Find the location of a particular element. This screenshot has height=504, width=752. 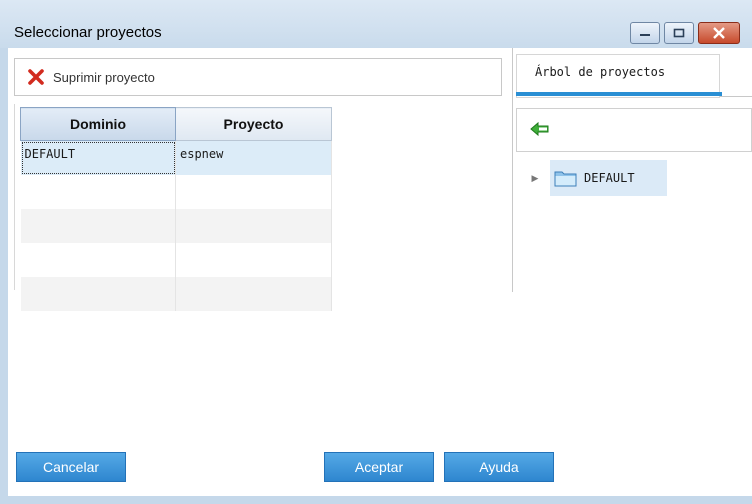

close-icon is located at coordinates (719, 33).